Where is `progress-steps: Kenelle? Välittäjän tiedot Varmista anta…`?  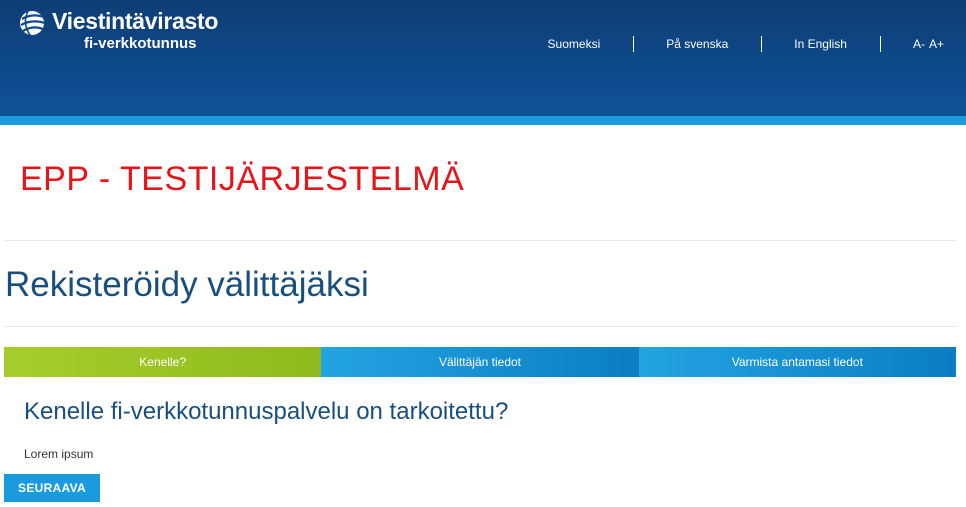 progress-steps: Kenelle? Välittäjän tiedot Varmista anta… is located at coordinates (480, 362).